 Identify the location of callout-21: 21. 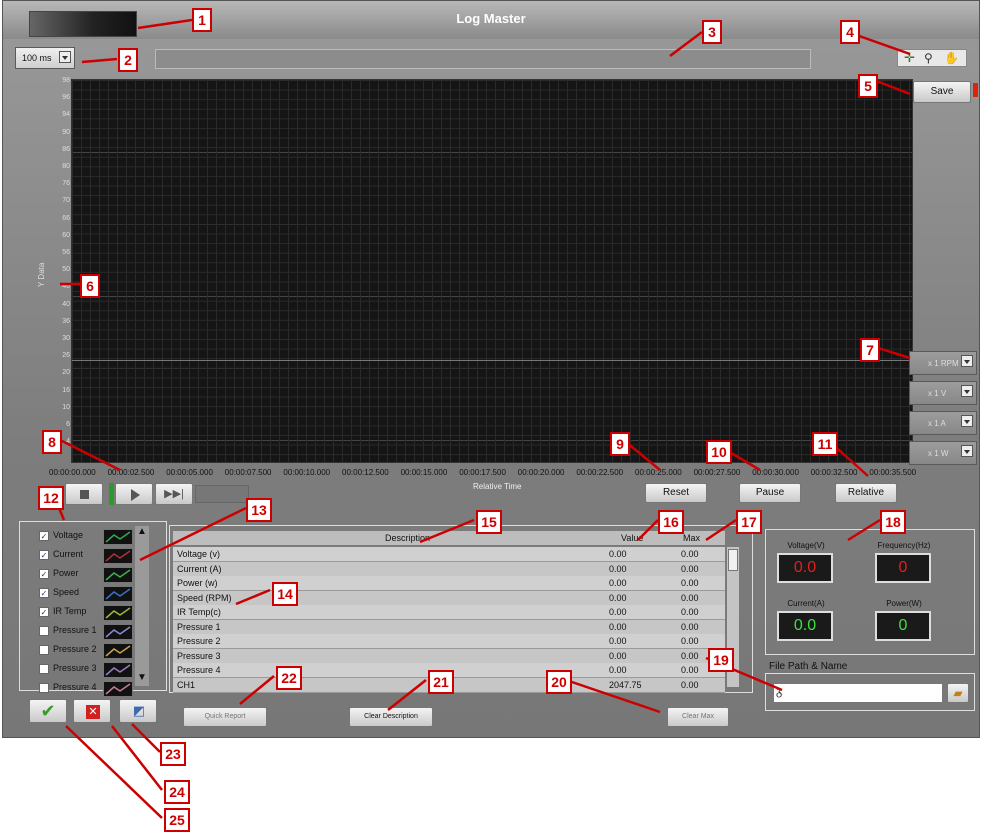
(441, 682).